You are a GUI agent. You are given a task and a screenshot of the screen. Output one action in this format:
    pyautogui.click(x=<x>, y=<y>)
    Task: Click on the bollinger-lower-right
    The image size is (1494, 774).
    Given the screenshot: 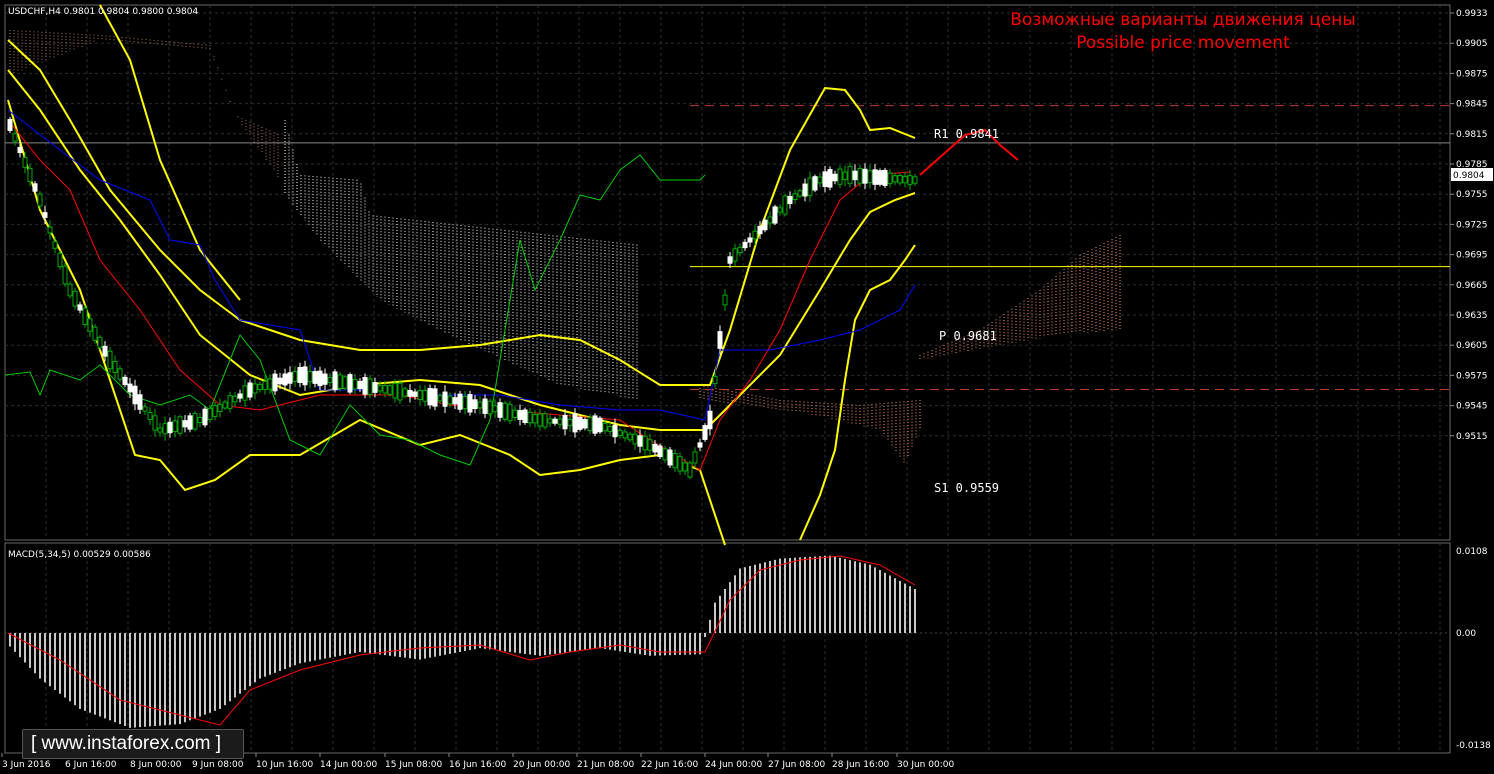 What is the action you would take?
    pyautogui.click(x=857, y=392)
    